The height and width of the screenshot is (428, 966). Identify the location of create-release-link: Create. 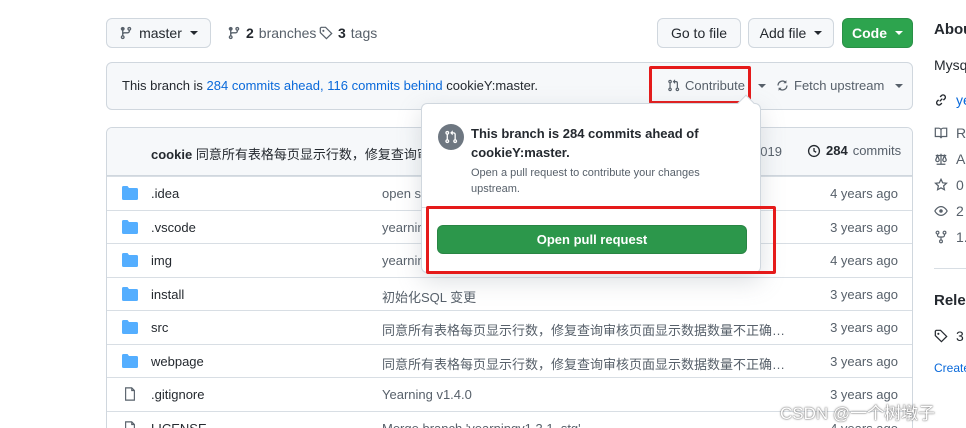
(950, 368).